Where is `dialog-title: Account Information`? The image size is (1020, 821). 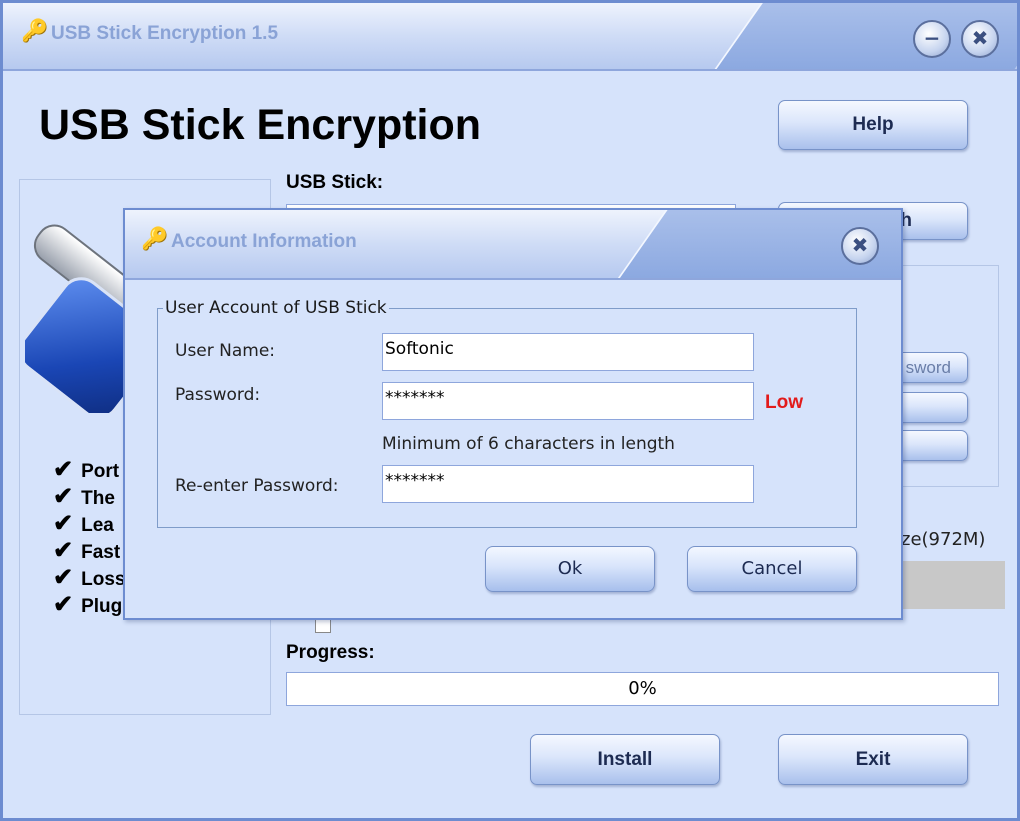
dialog-title: Account Information is located at coordinates (264, 241).